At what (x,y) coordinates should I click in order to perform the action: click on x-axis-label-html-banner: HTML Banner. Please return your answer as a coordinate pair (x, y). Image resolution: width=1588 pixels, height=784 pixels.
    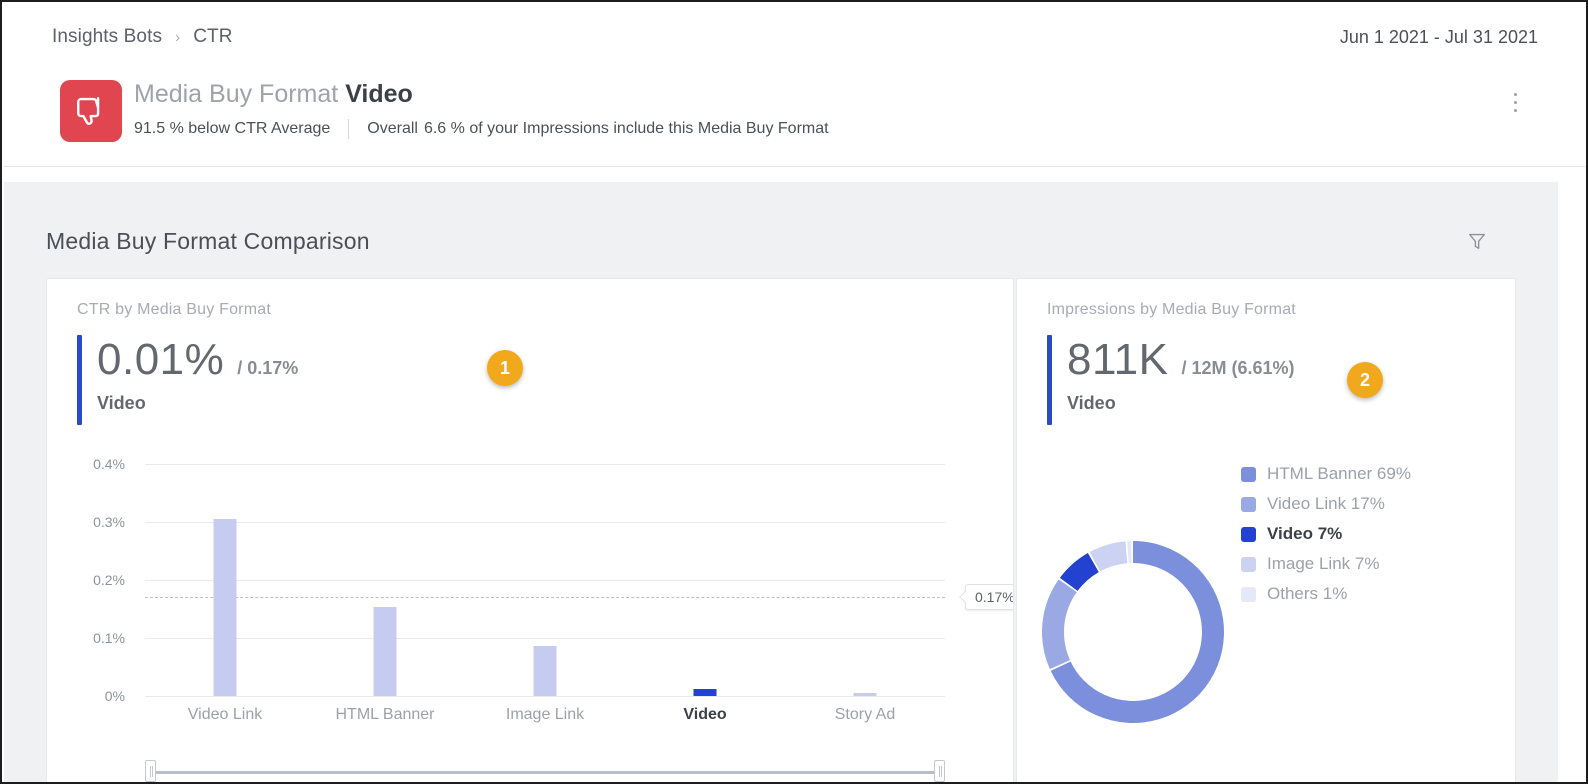
    Looking at the image, I should click on (385, 715).